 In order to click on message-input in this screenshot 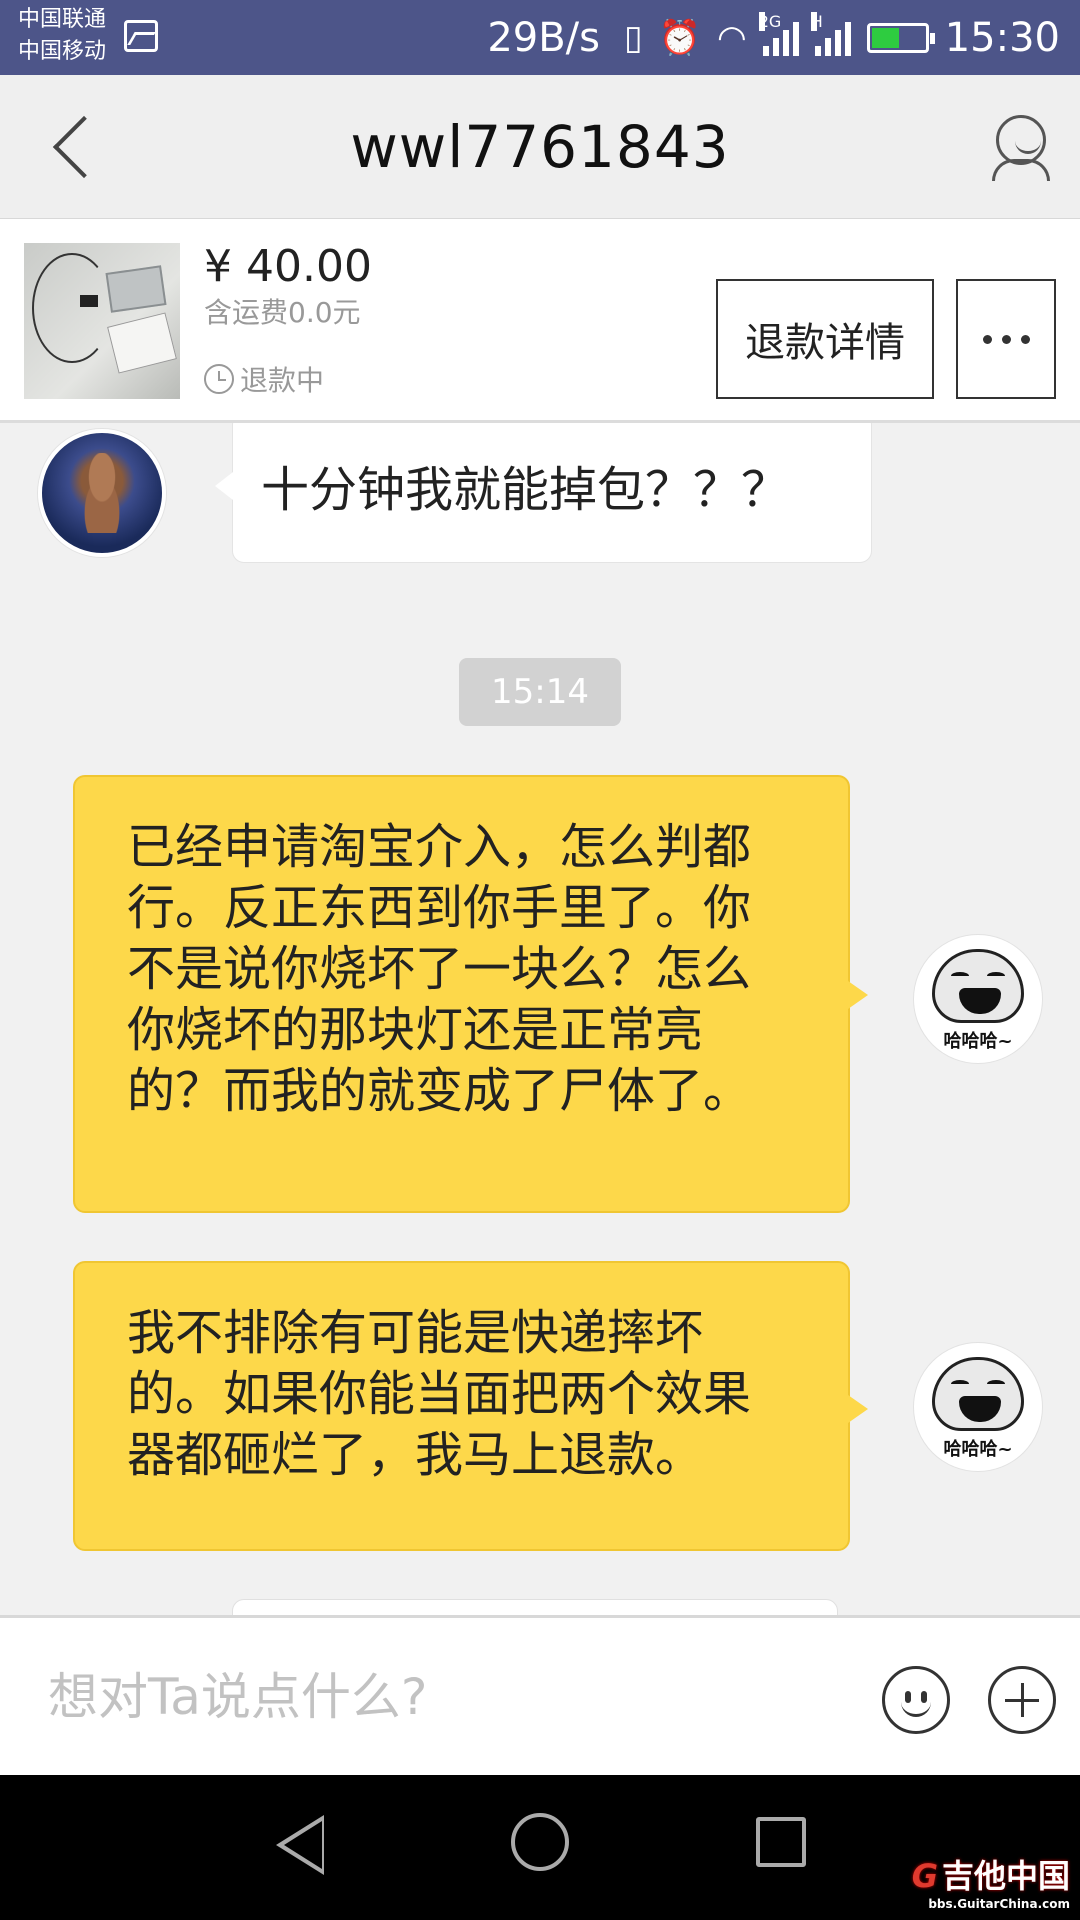, I will do `click(438, 1697)`.